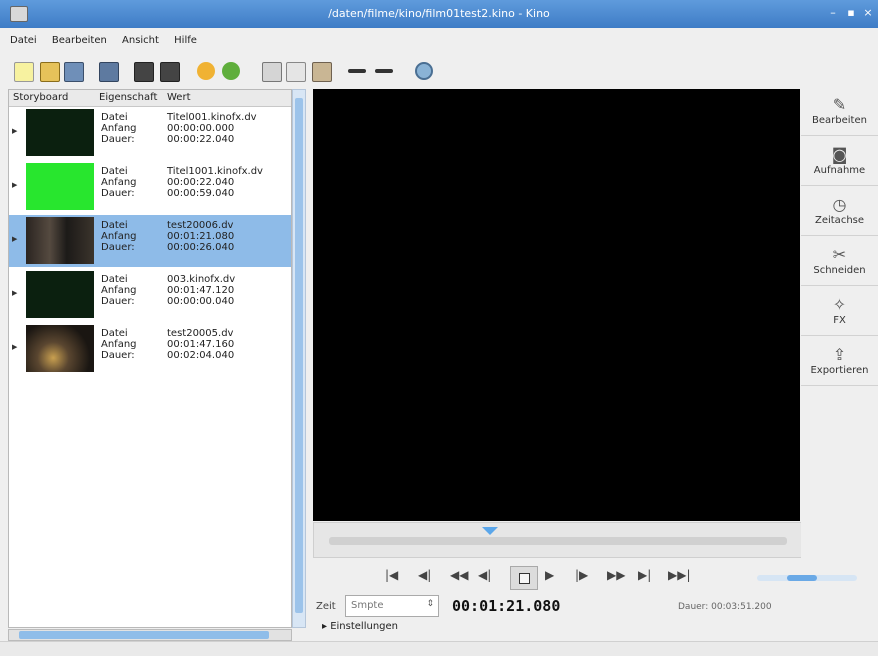  What do you see at coordinates (201, 355) in the screenshot?
I see `property-value: 00:02:04.040` at bounding box center [201, 355].